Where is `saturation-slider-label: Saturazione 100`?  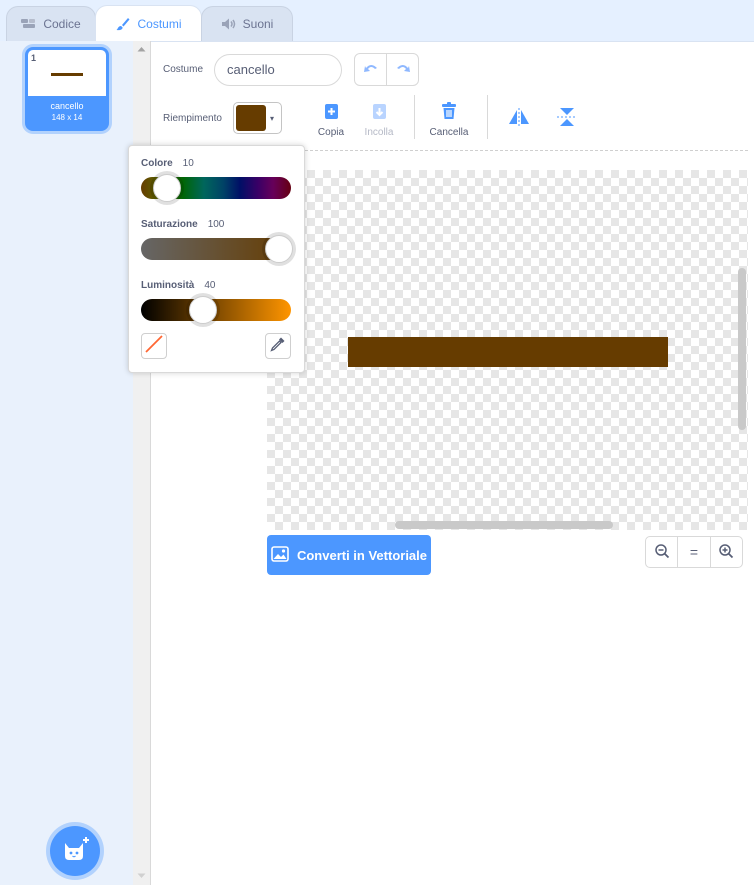
saturation-slider-label: Saturazione 100 is located at coordinates (182, 224).